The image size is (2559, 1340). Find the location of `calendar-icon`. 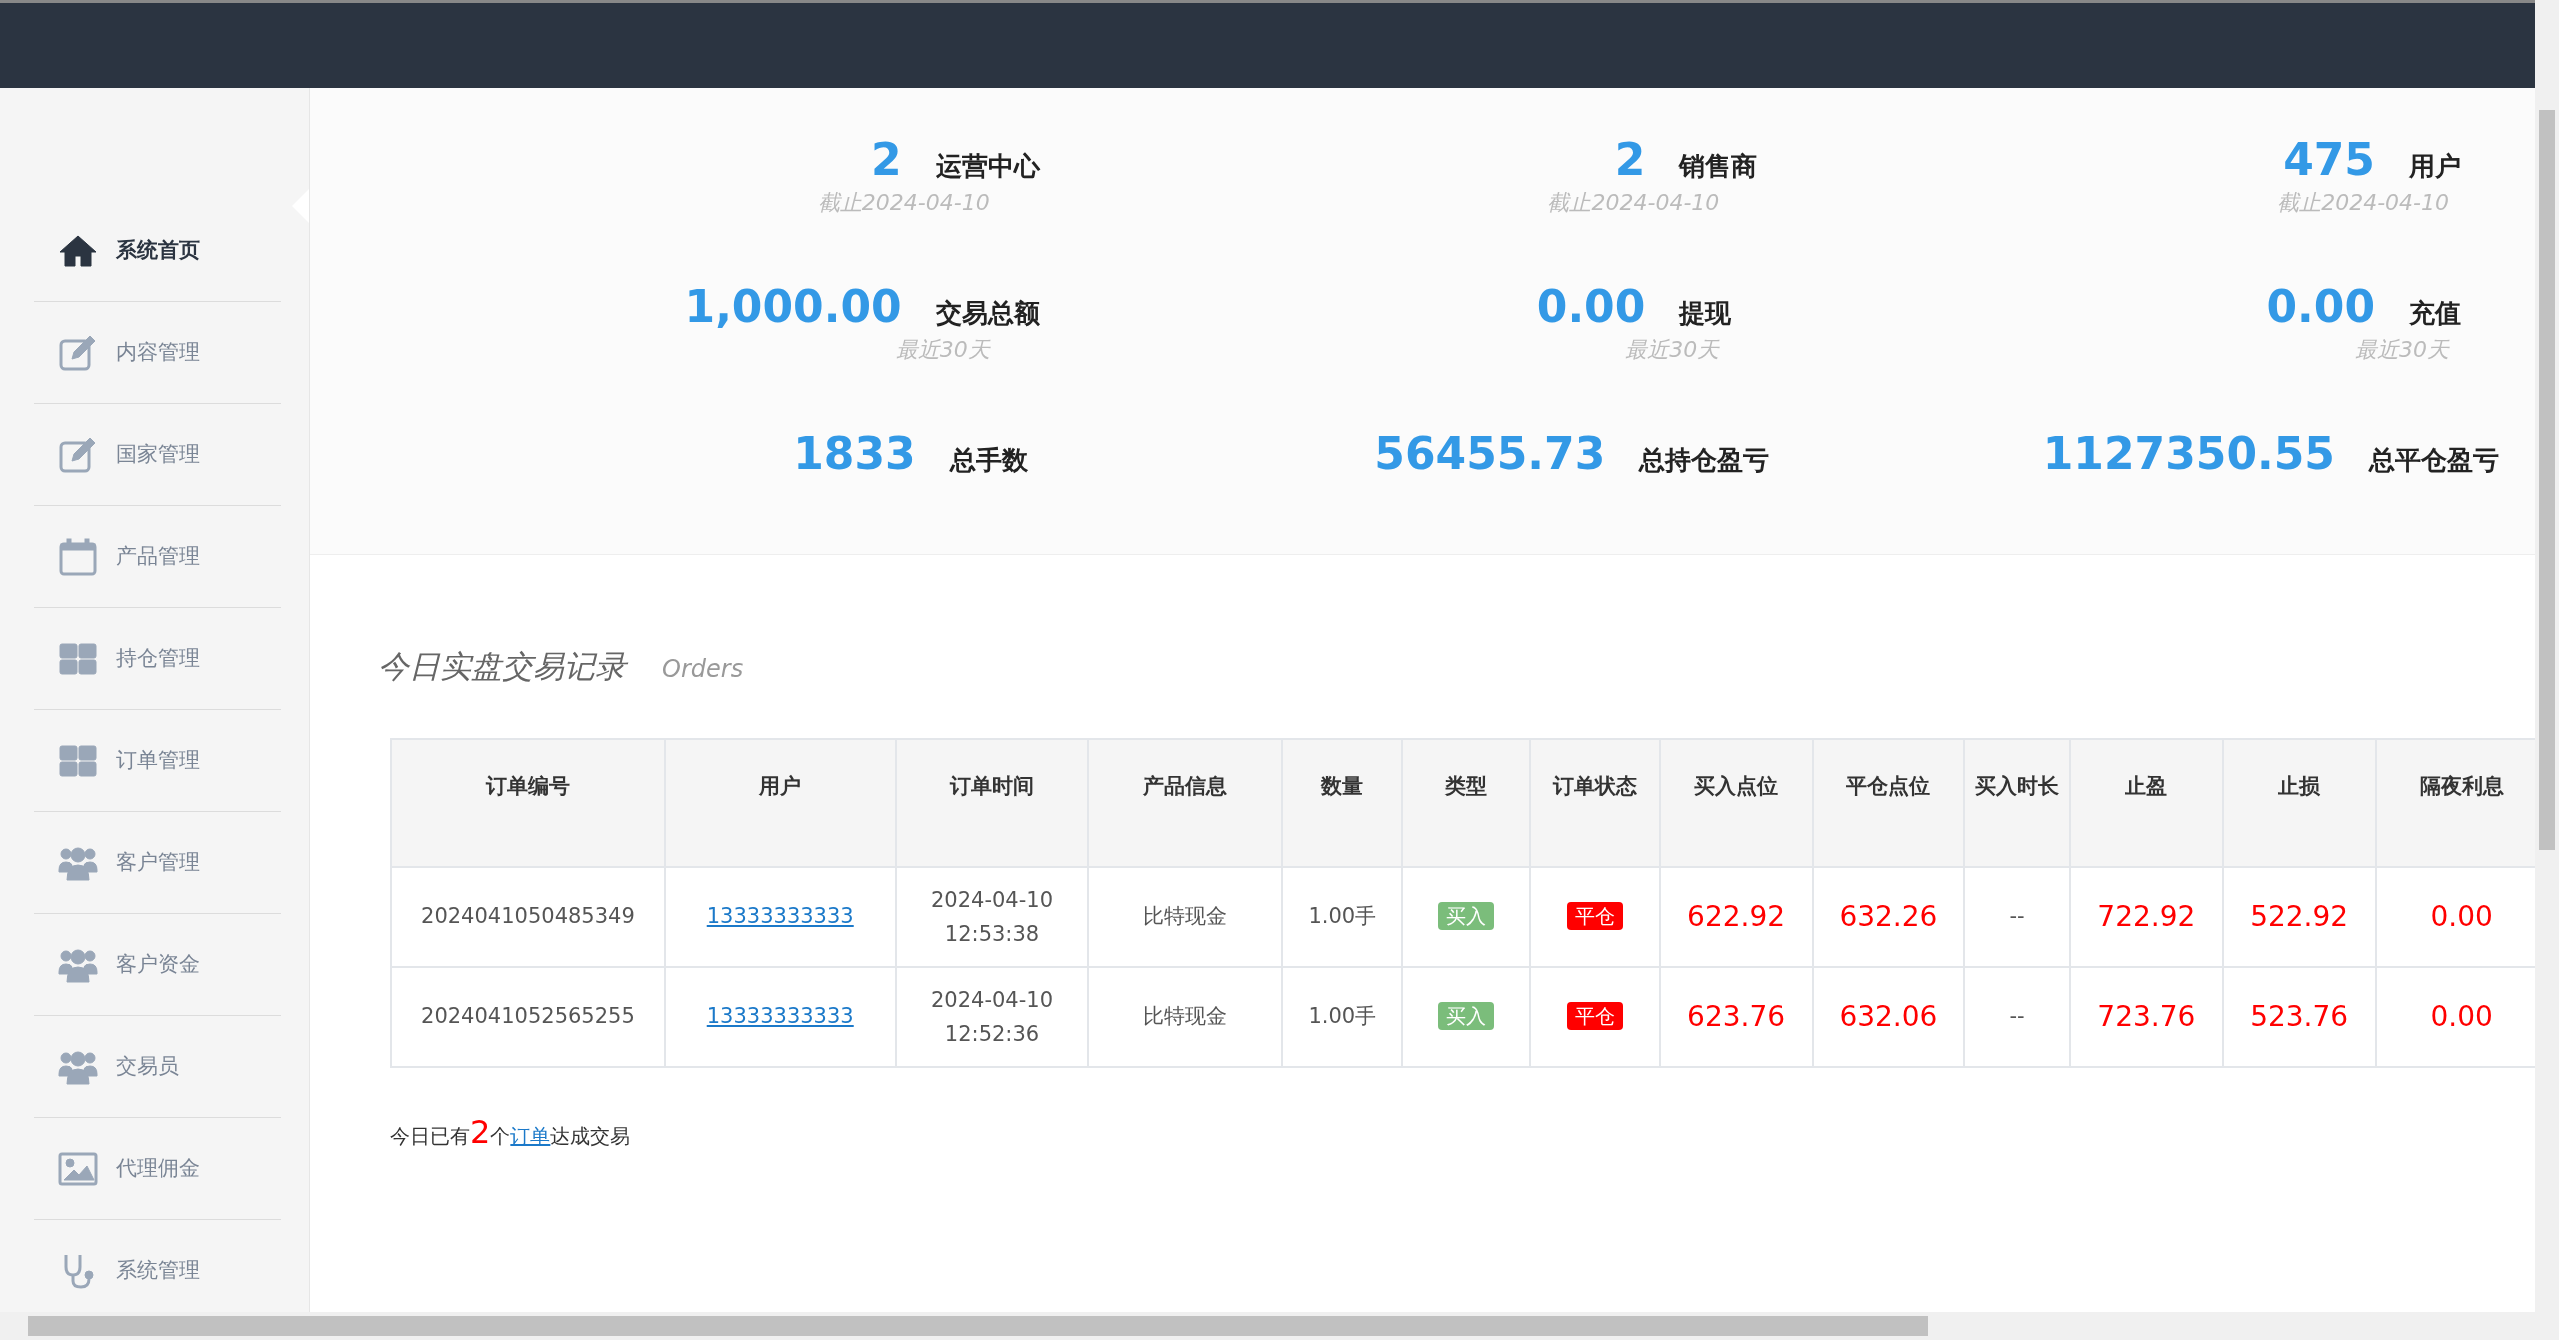

calendar-icon is located at coordinates (78, 556).